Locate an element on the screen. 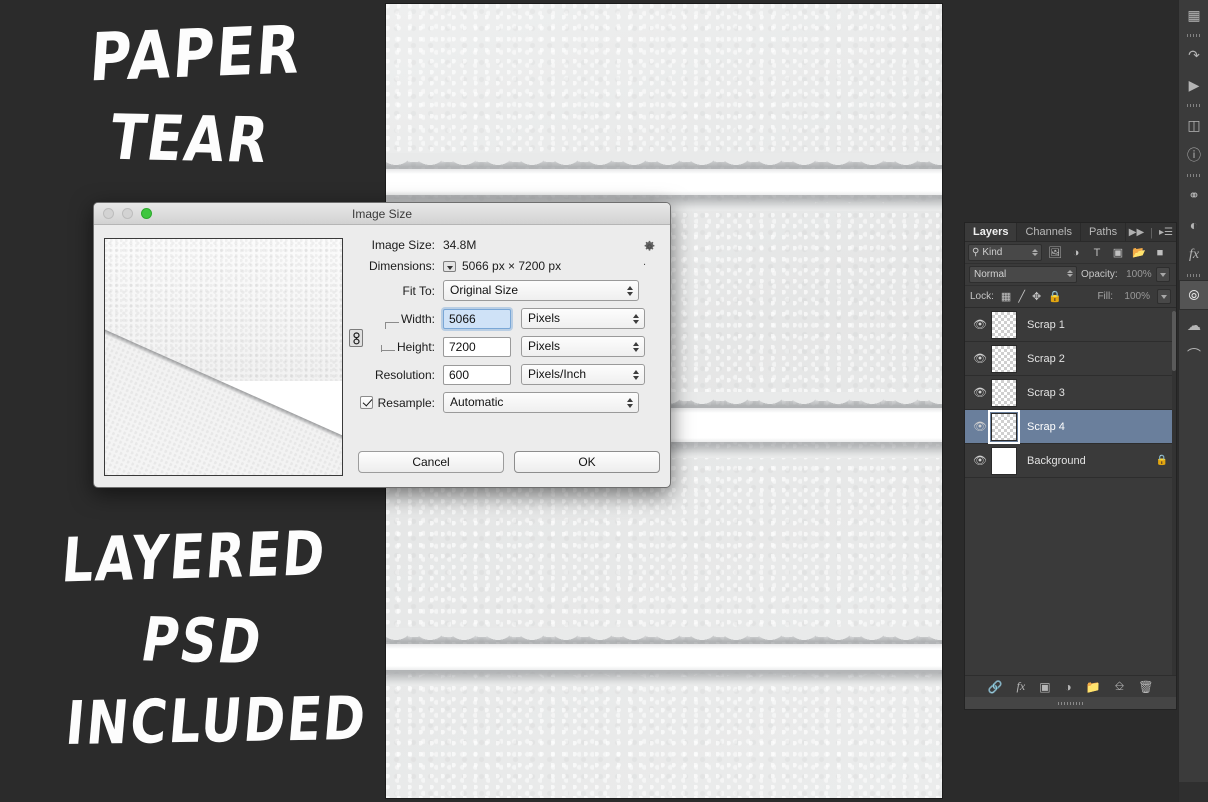 The image size is (1208, 802). filter-kind-select: ⚲ Kind is located at coordinates (1005, 252).